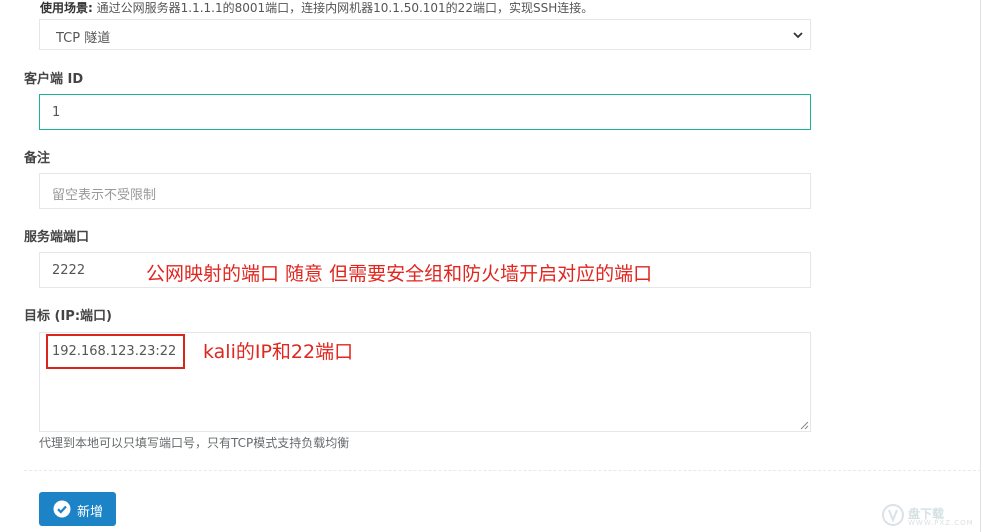  I want to click on chevron-down-icon, so click(798, 35).